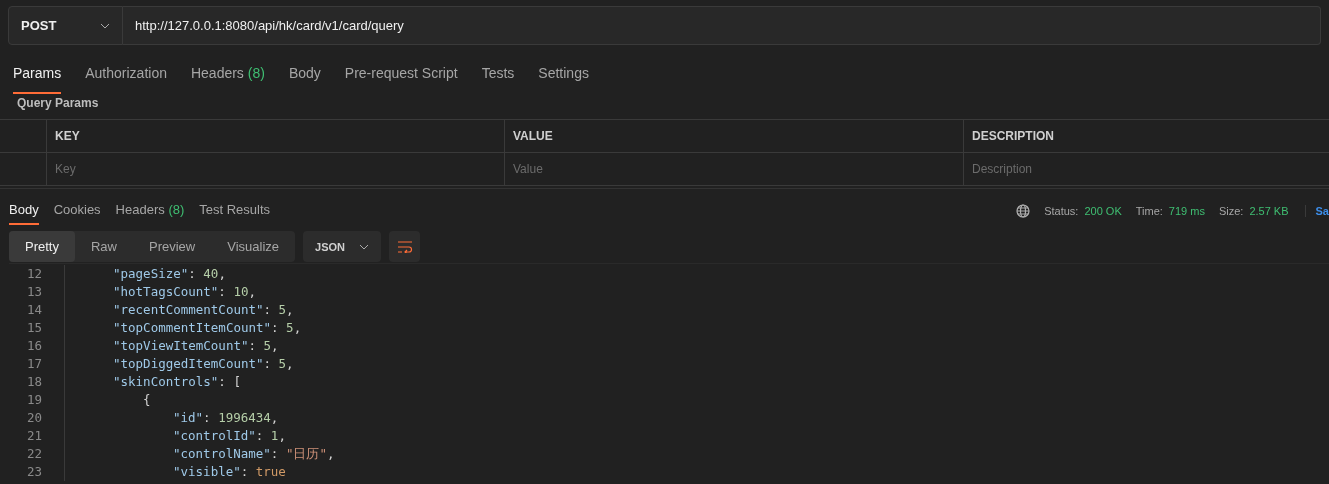 The height and width of the screenshot is (484, 1329). Describe the element at coordinates (203, 310) in the screenshot. I see `code-line: "recentCommentCount": 5,` at that location.